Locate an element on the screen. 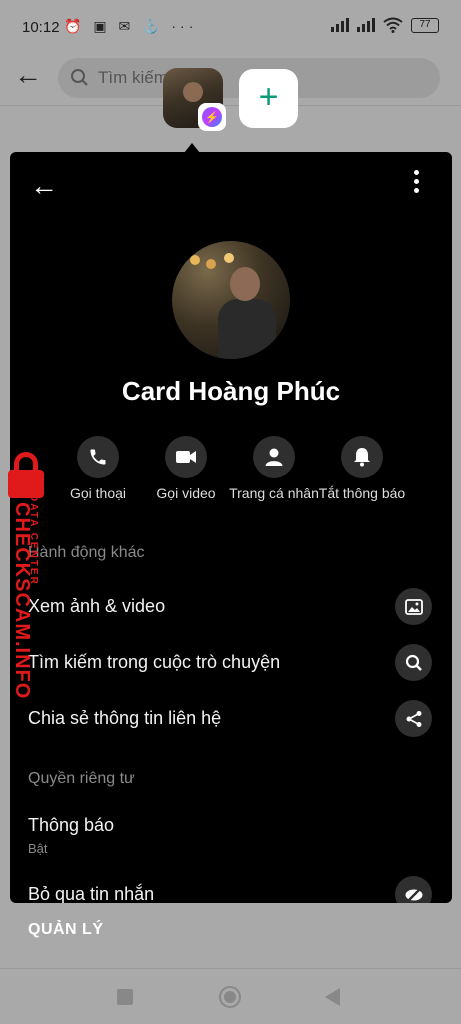 The width and height of the screenshot is (461, 1024). call-action: Gọi thoại is located at coordinates (98, 468).